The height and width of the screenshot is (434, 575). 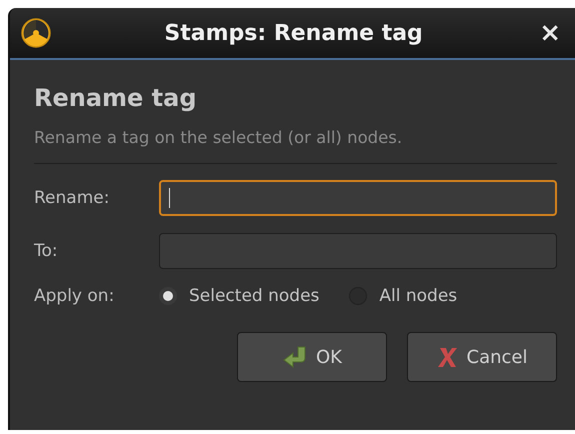 I want to click on radio-label: All nodes, so click(x=418, y=296).